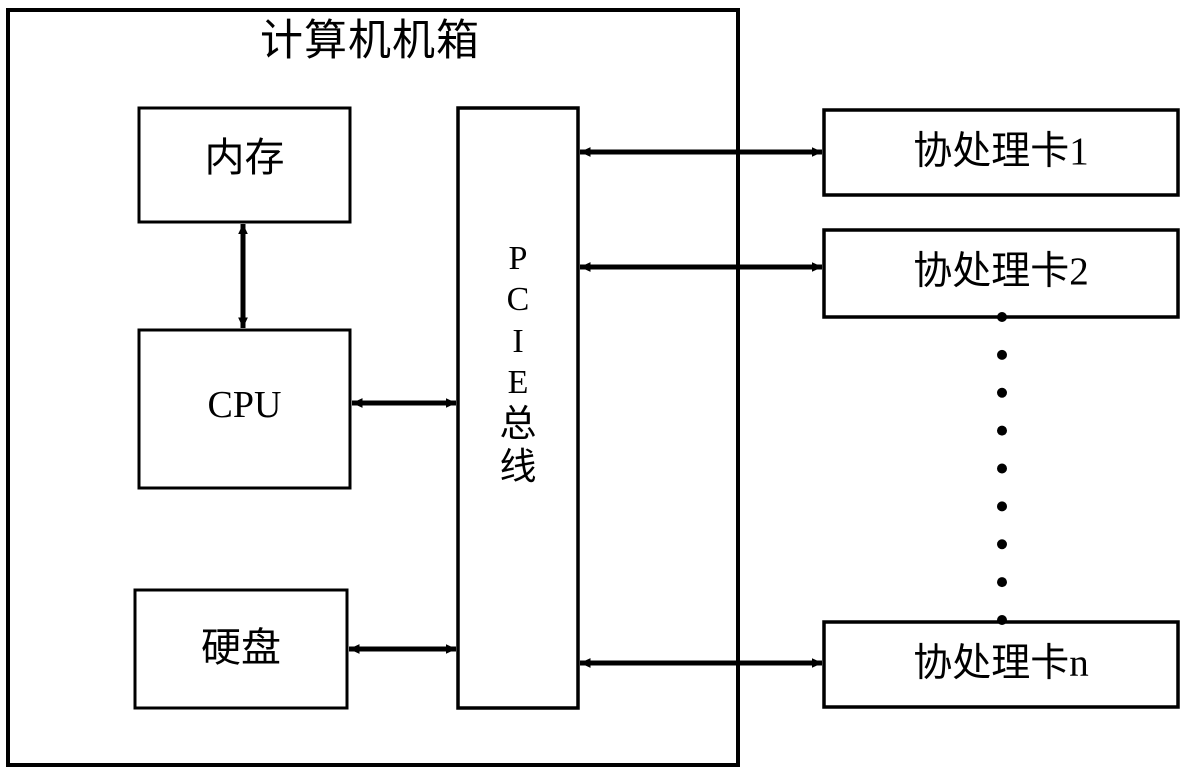  What do you see at coordinates (518, 424) in the screenshot?
I see `pcie-bus-label-char-5: 总` at bounding box center [518, 424].